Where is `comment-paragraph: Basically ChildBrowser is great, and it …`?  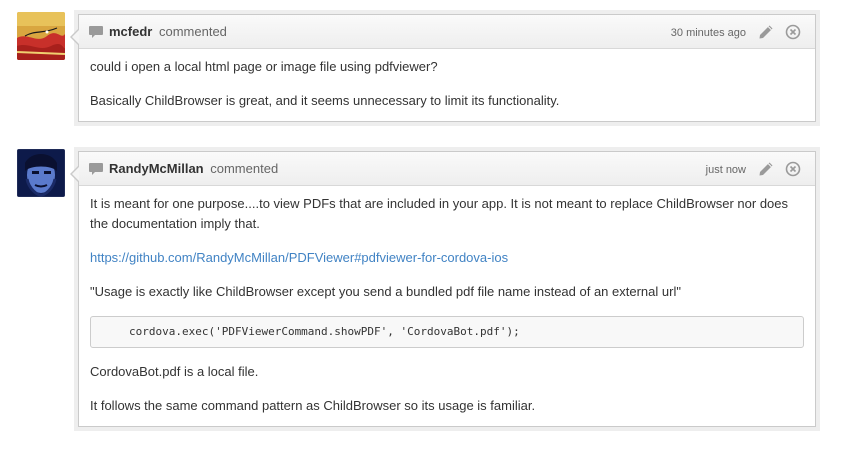
comment-paragraph: Basically ChildBrowser is great, and it … is located at coordinates (325, 100).